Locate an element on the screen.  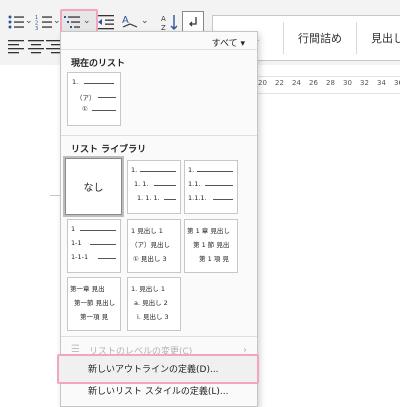
ruler-tick: 24 is located at coordinates (296, 83).